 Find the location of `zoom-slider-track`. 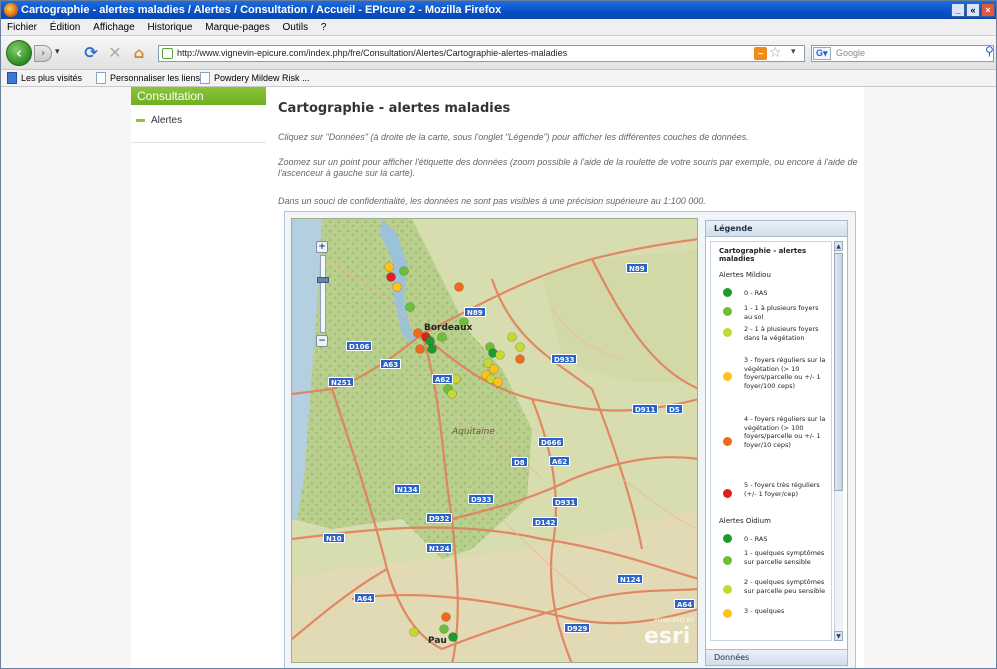

zoom-slider-track is located at coordinates (323, 294).